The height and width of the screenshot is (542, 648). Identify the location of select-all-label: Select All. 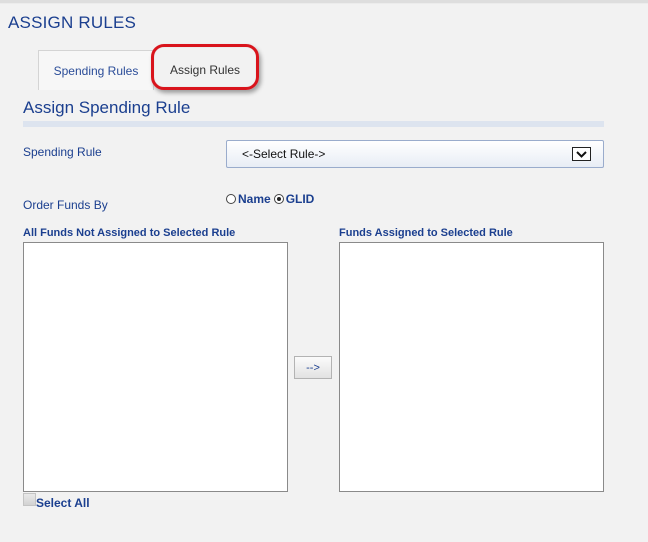
(63, 503).